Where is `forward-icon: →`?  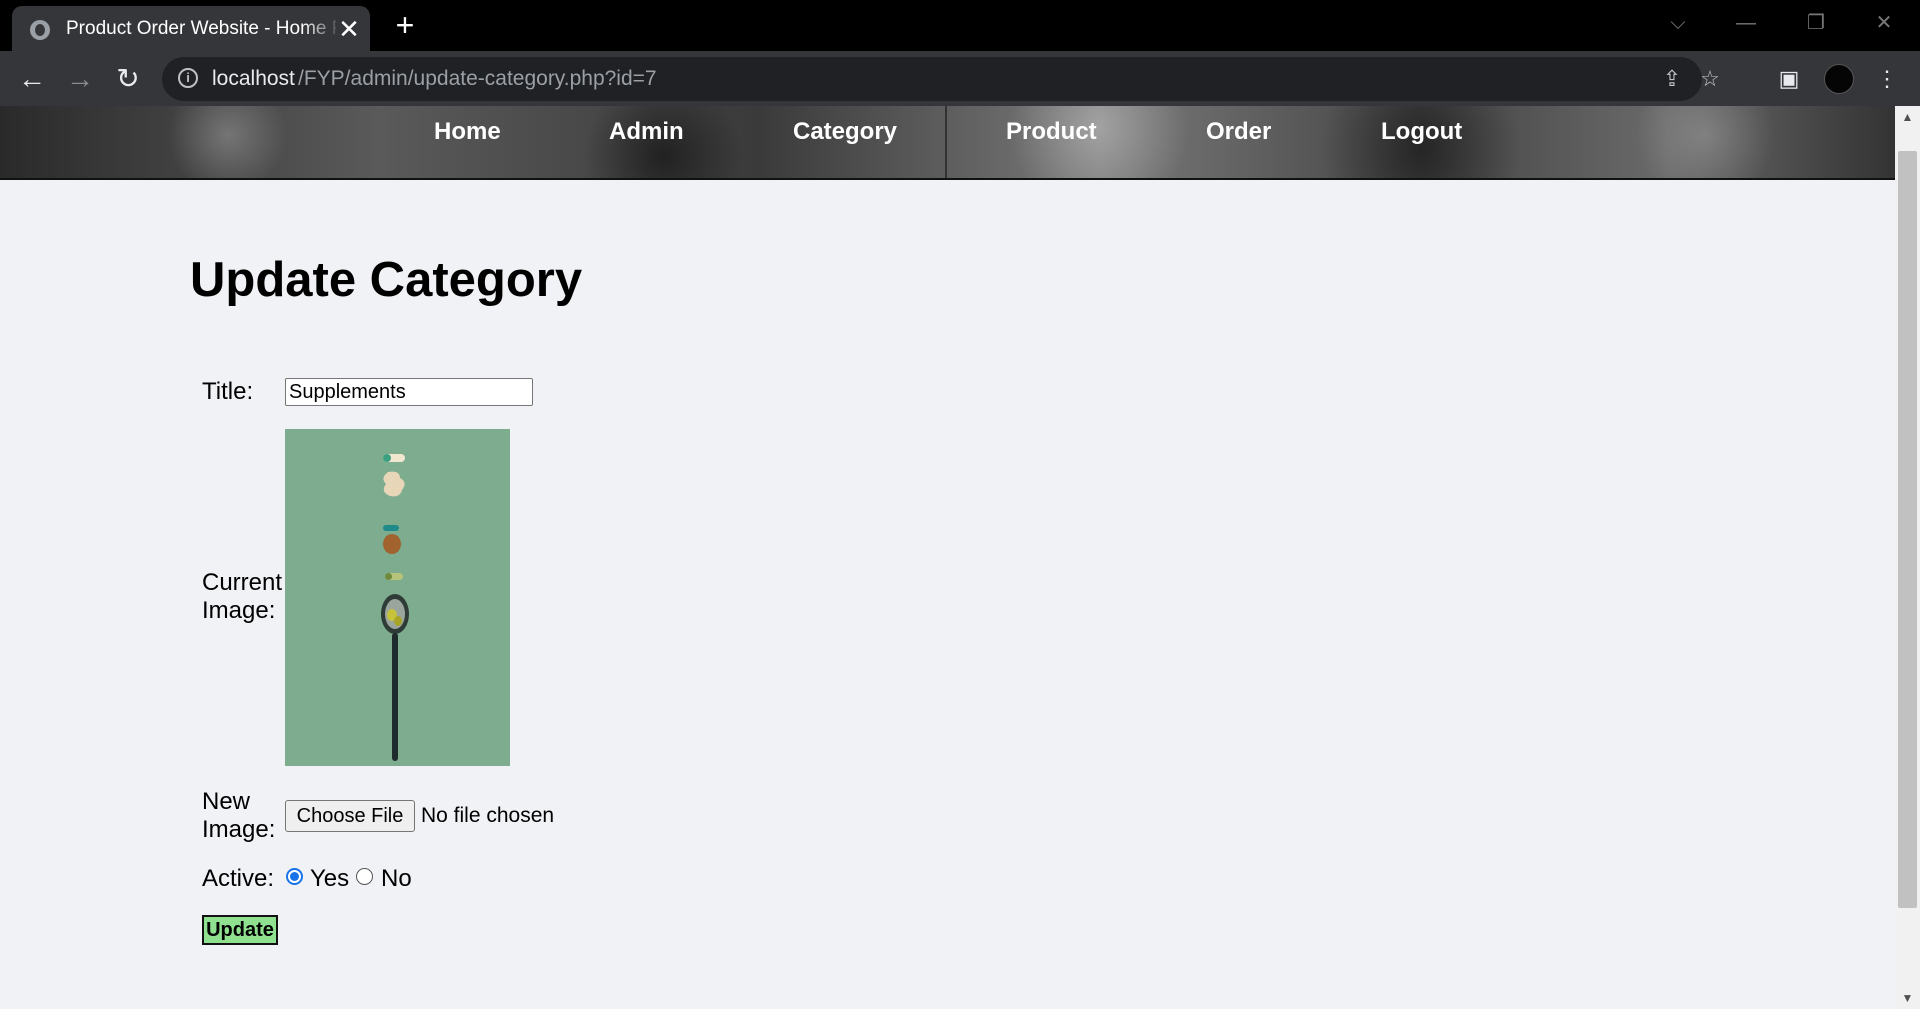 forward-icon: → is located at coordinates (80, 79).